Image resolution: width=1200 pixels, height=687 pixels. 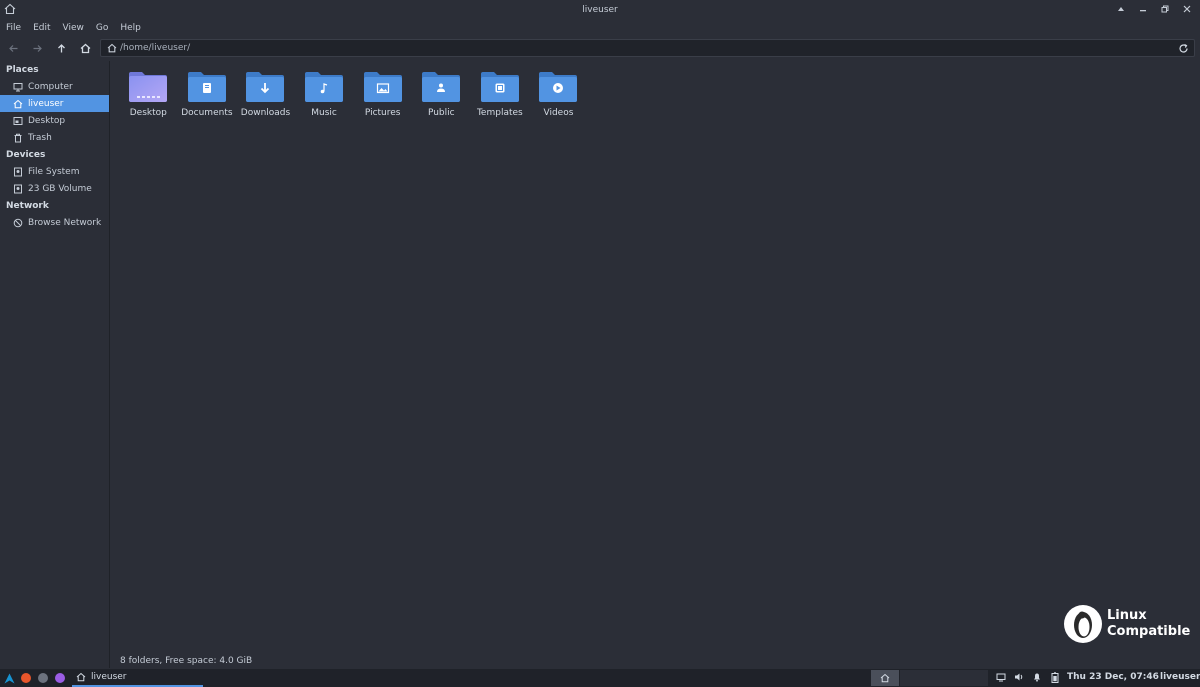 What do you see at coordinates (137, 678) in the screenshot?
I see `task-liveuser: liveuser` at bounding box center [137, 678].